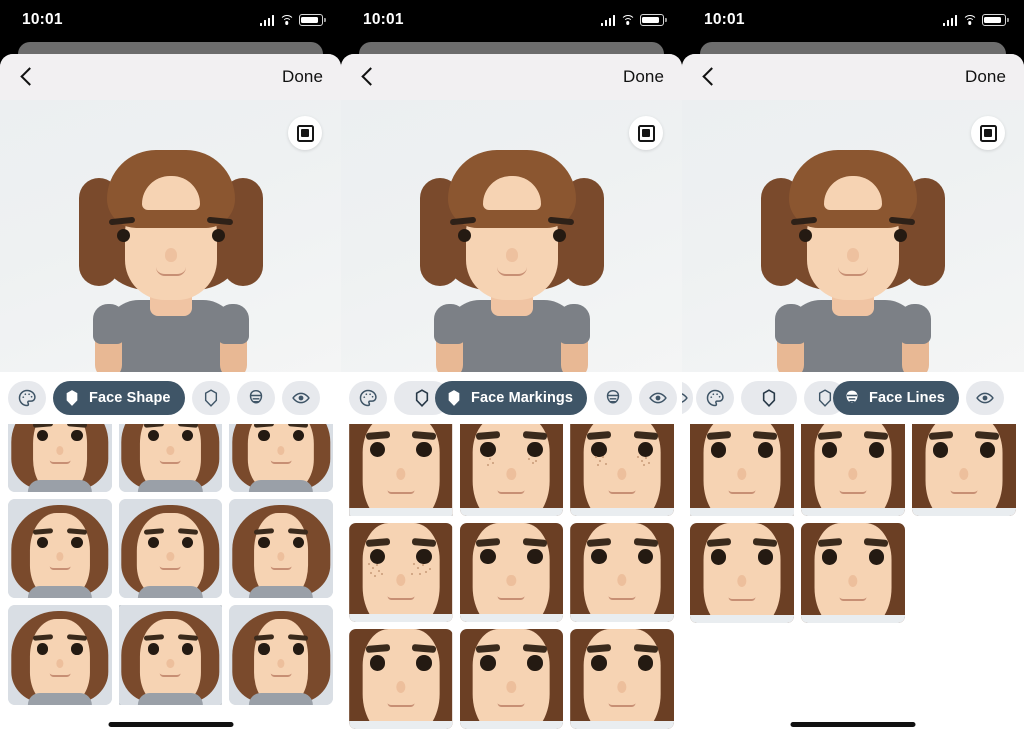  Describe the element at coordinates (896, 398) in the screenshot. I see `tab-face-lines: Face Lines` at that location.